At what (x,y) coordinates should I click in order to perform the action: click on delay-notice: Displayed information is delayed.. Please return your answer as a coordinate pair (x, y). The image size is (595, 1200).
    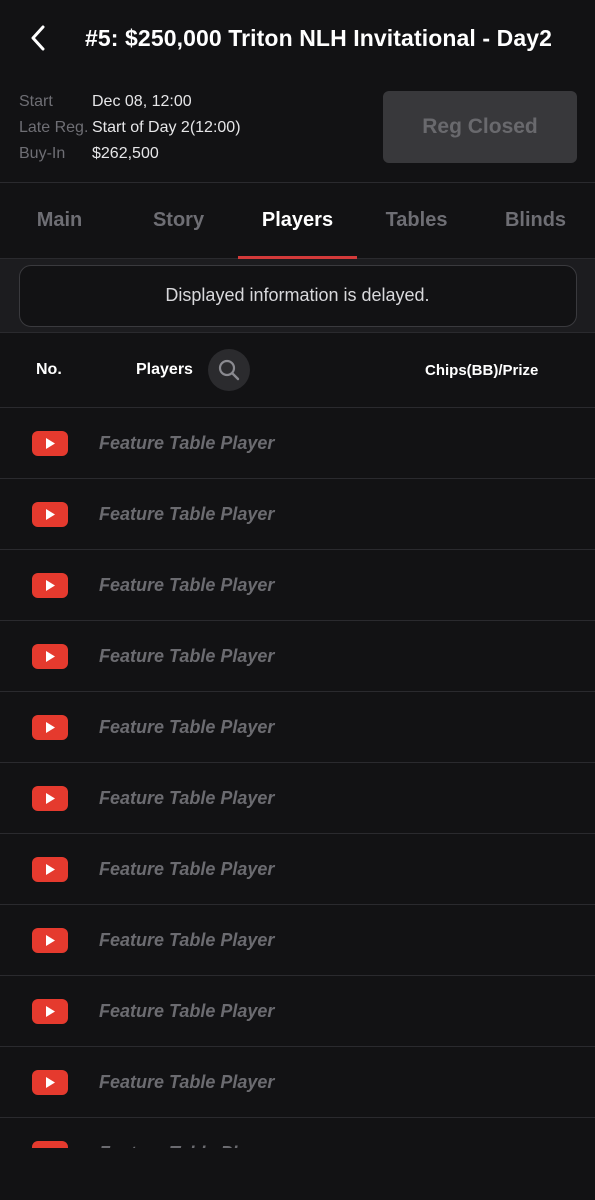
    Looking at the image, I should click on (297, 295).